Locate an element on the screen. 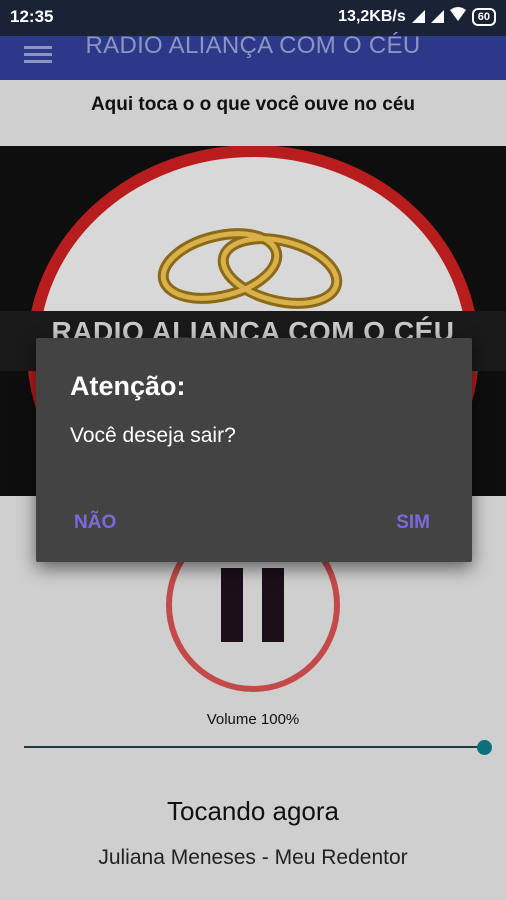 Image resolution: width=506 pixels, height=900 pixels. dialog-title: Atenção: is located at coordinates (128, 386).